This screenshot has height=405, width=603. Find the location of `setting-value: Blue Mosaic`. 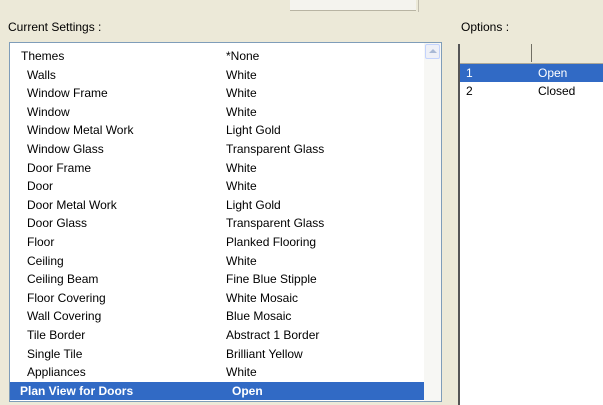

setting-value: Blue Mosaic is located at coordinates (259, 316).